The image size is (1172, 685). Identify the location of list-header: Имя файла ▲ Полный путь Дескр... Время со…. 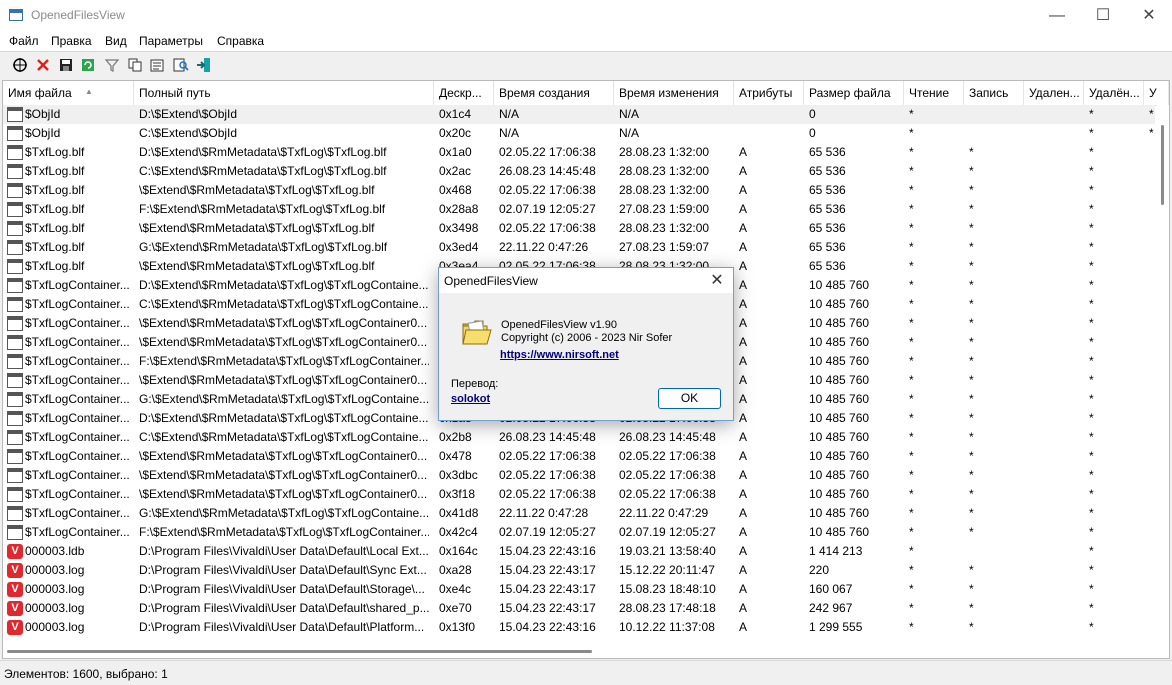
(586, 93).